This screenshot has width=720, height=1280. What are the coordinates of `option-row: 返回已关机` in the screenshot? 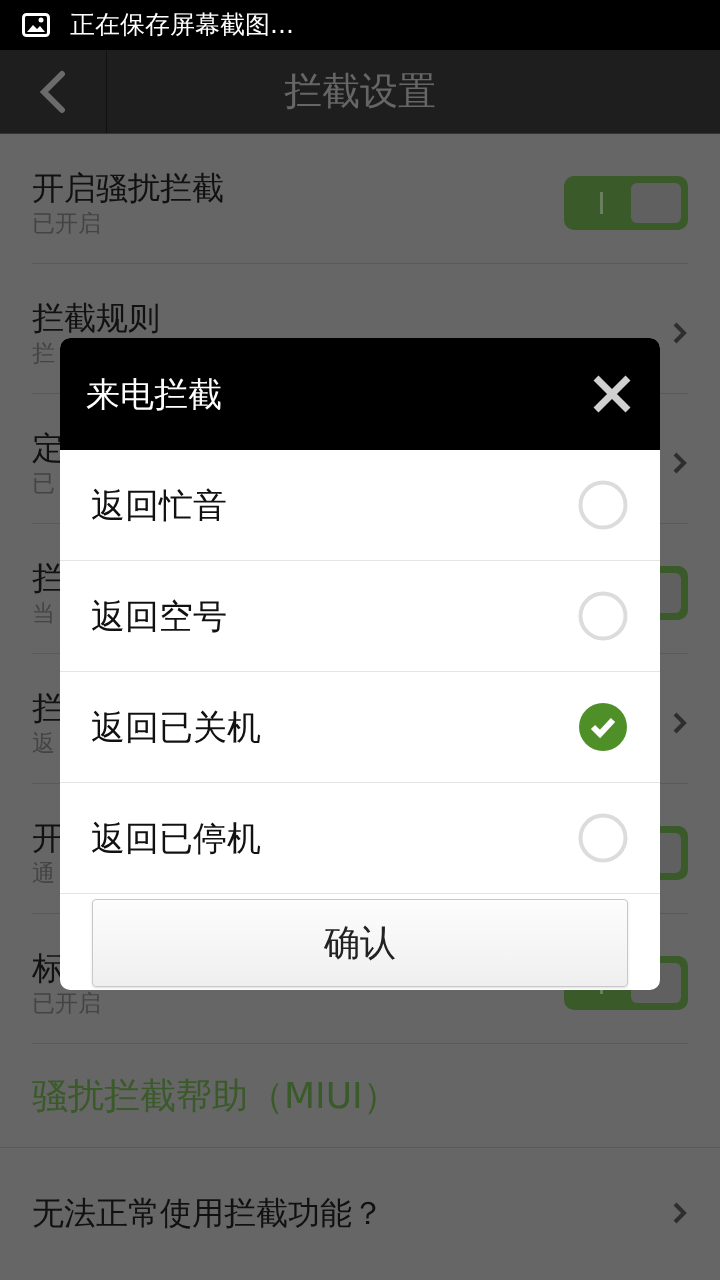 It's located at (360, 727).